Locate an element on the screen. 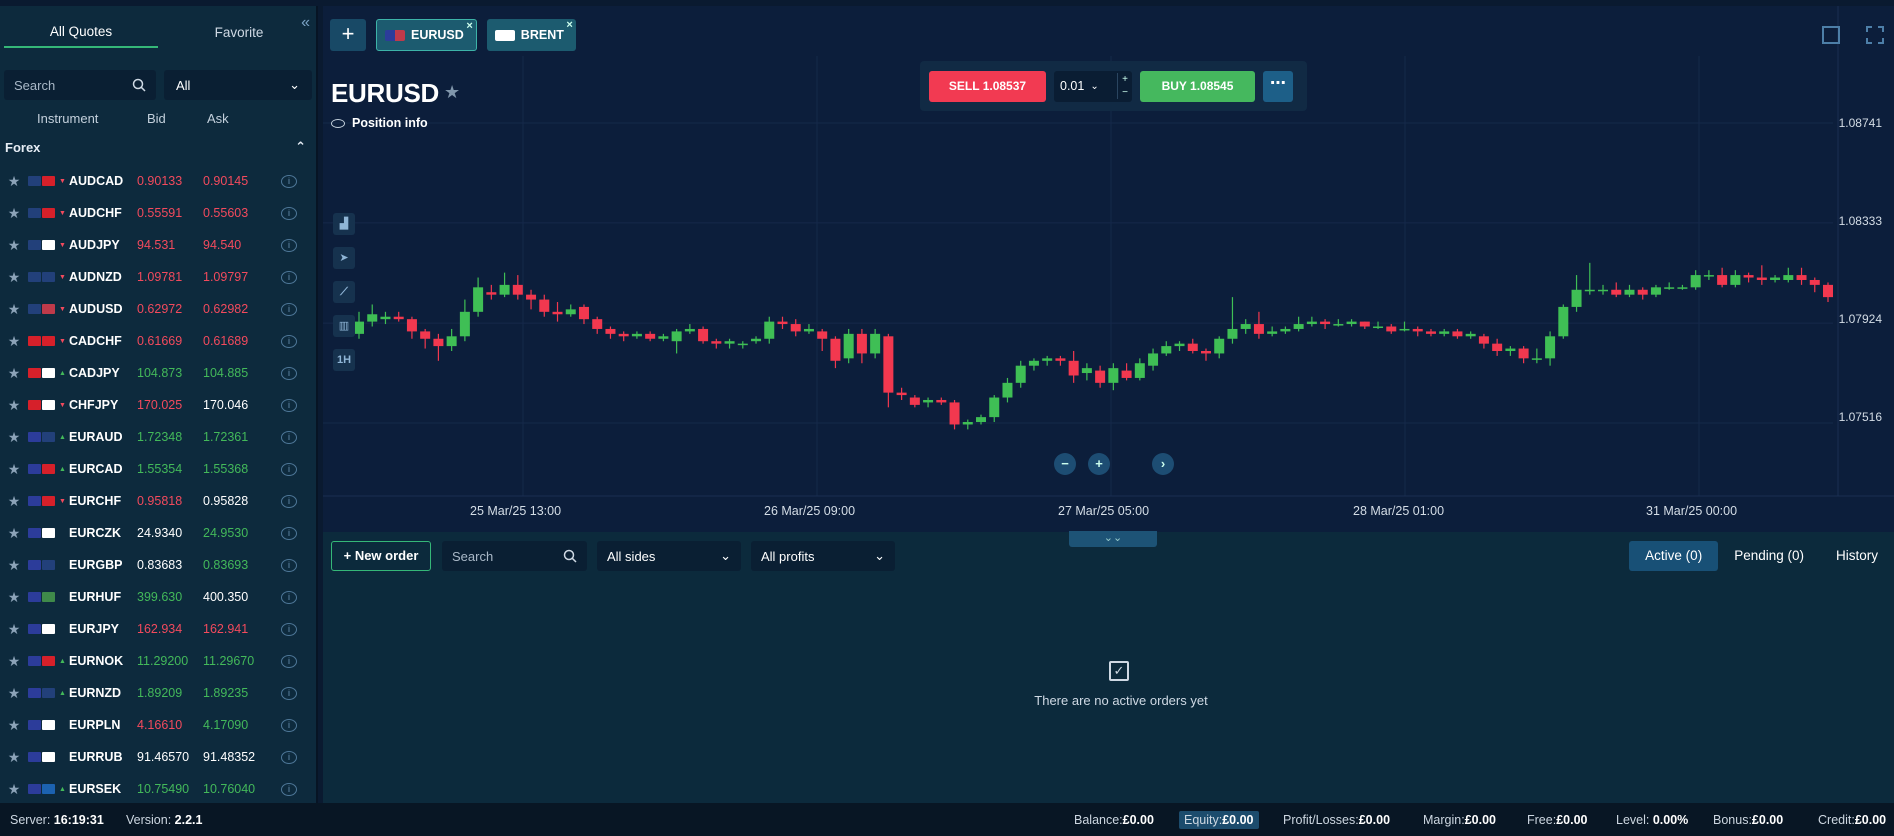 This screenshot has width=1894, height=836. quote-ask: 0.55603 is located at coordinates (238, 213).